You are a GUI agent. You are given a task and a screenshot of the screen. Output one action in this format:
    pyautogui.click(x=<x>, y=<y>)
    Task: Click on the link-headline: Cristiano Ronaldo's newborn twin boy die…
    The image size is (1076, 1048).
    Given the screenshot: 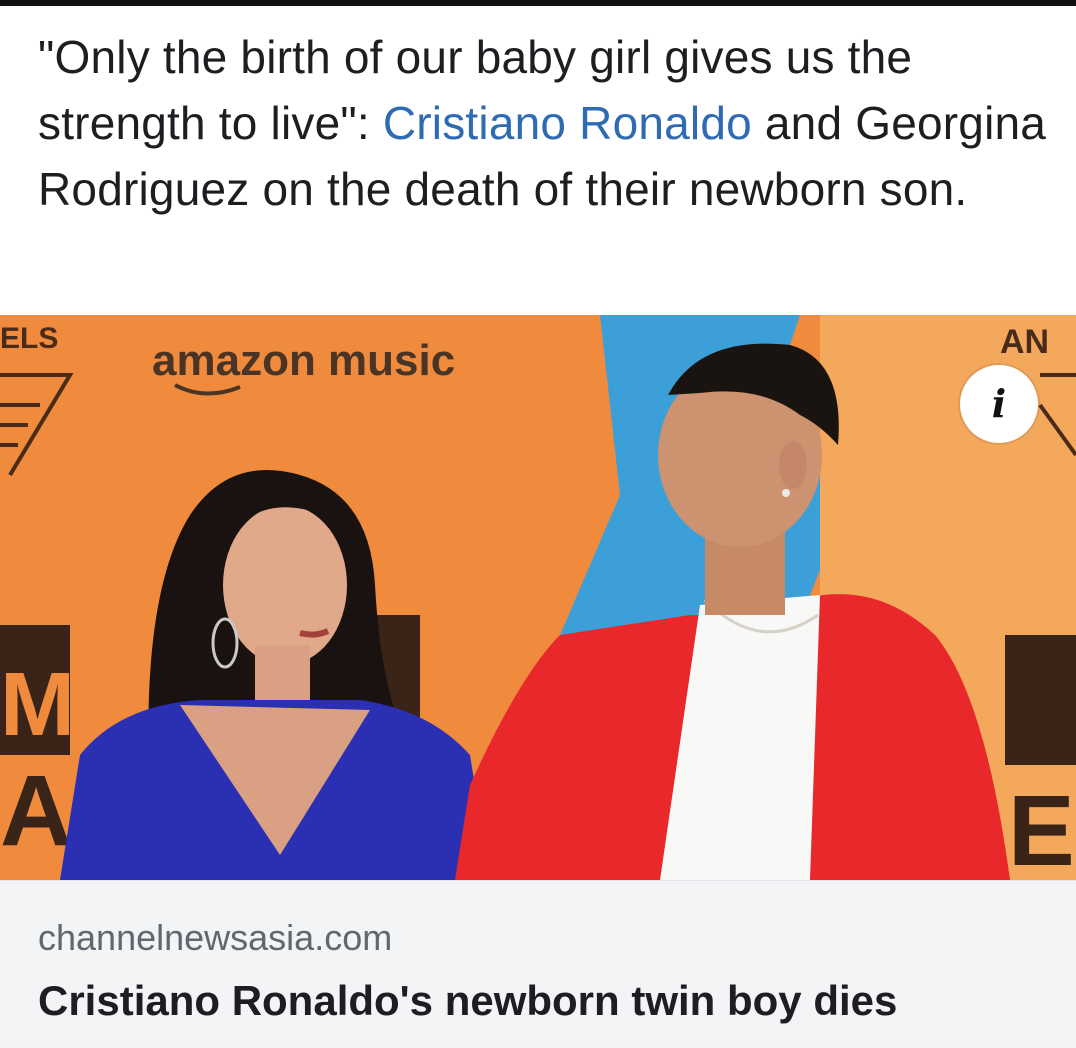 What is the action you would take?
    pyautogui.click(x=467, y=1001)
    